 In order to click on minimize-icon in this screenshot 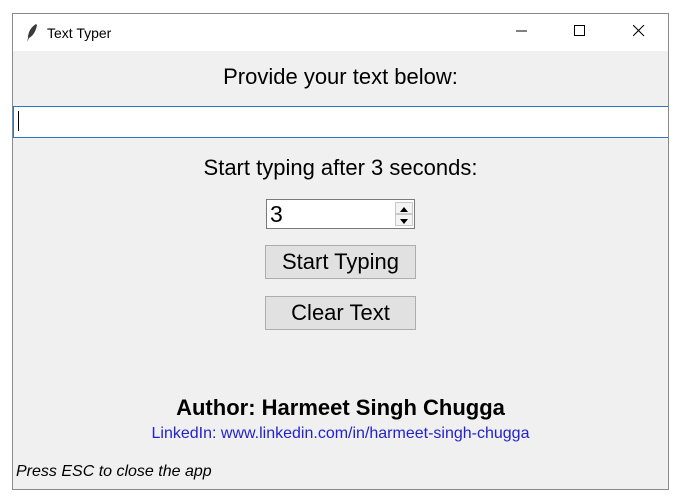, I will do `click(522, 33)`.